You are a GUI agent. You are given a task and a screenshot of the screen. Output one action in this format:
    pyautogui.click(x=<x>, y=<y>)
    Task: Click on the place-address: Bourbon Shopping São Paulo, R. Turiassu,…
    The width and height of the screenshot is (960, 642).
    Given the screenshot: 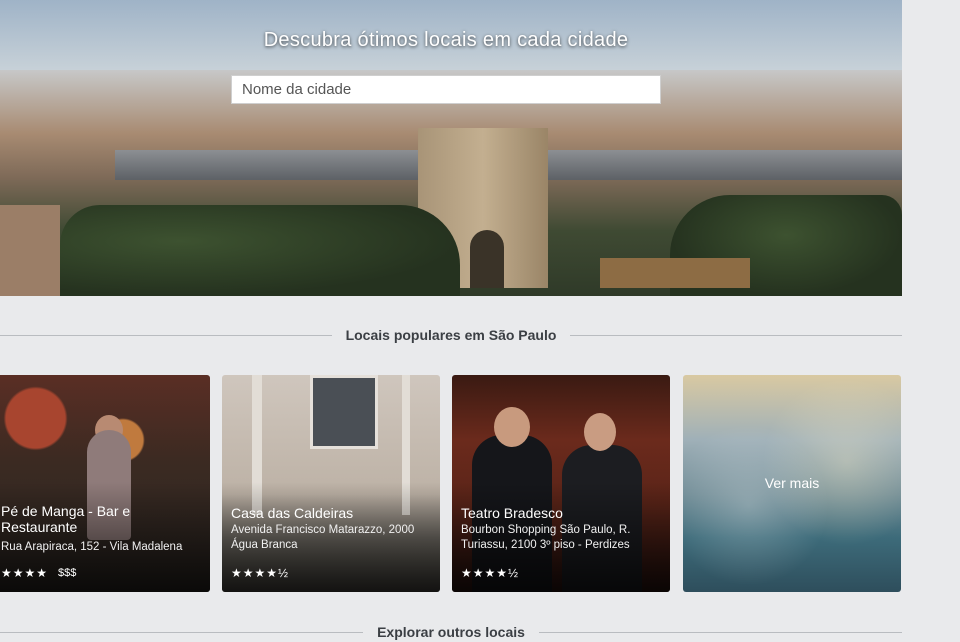 What is the action you would take?
    pyautogui.click(x=546, y=537)
    